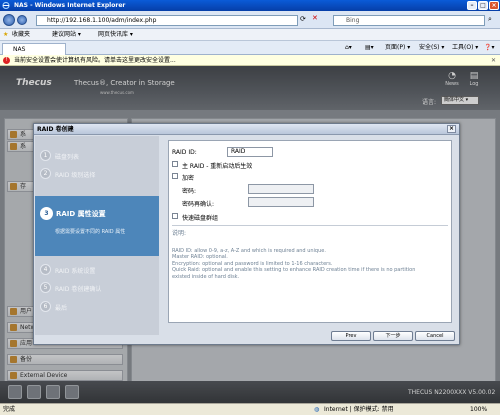  Describe the element at coordinates (200, 257) in the screenshot. I see `note-line: Master RAID: optional.` at that location.